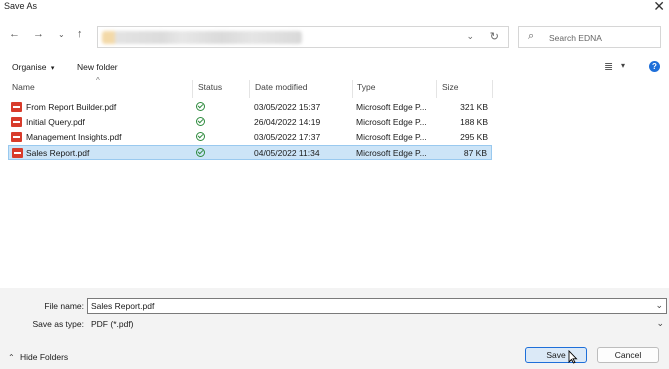 The height and width of the screenshot is (369, 669). I want to click on file-date: 03/05/2022 15:37, so click(287, 107).